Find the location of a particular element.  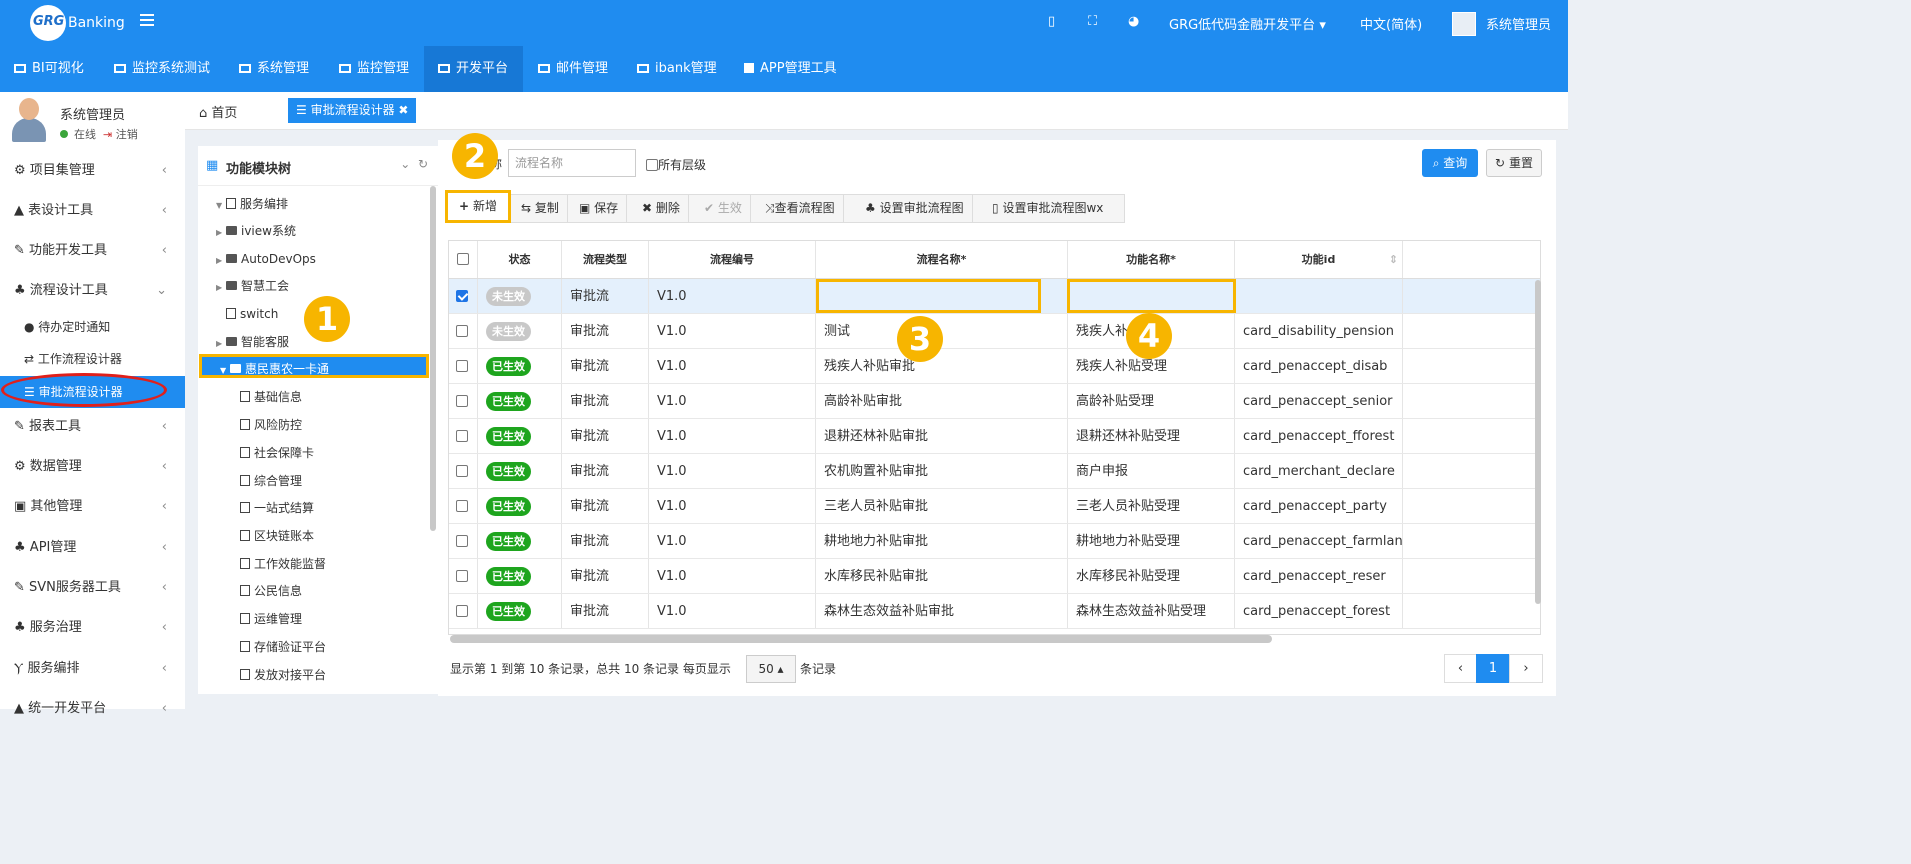

tree-leaf: 运维管理 is located at coordinates (271, 619).